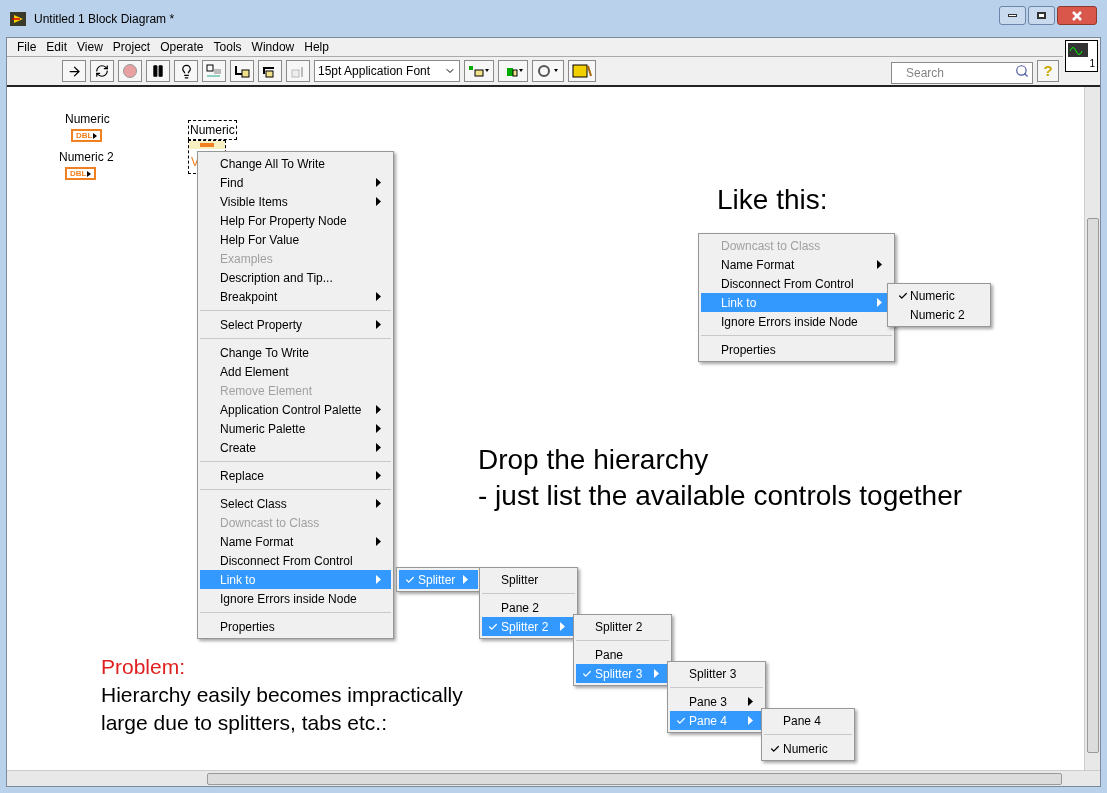 The image size is (1107, 793). What do you see at coordinates (27, 47) in the screenshot?
I see `menu-bar-item: File` at bounding box center [27, 47].